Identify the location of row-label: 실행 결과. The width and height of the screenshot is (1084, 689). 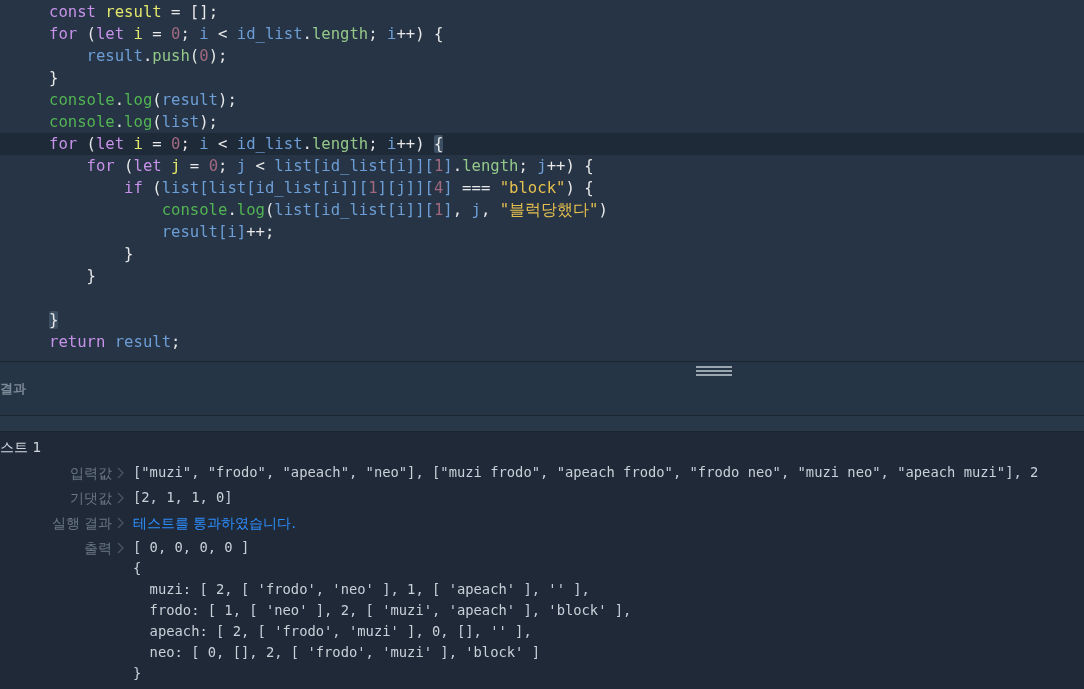
(81, 523).